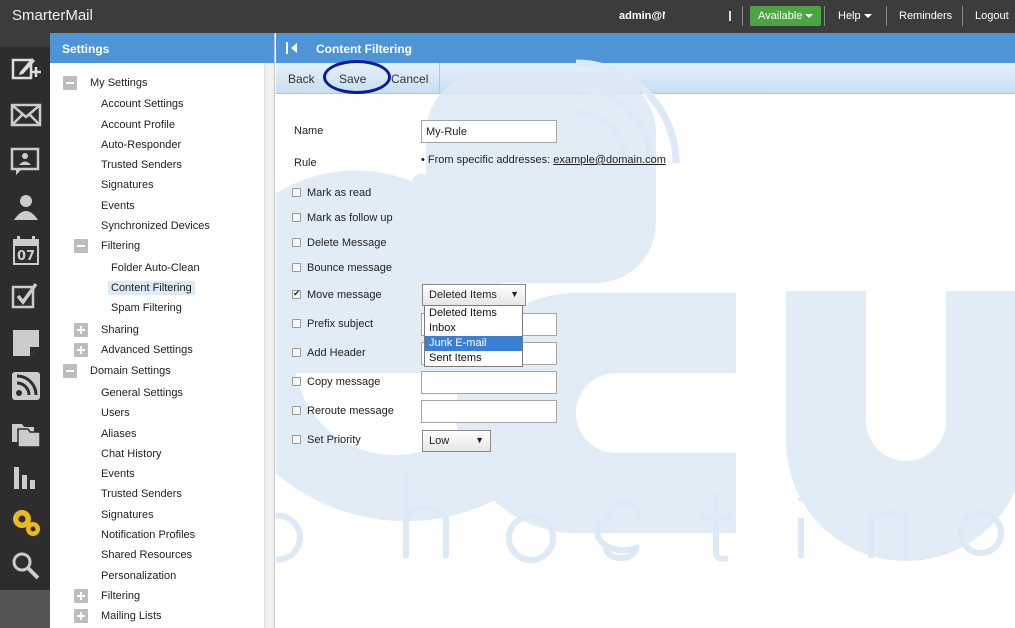 Image resolution: width=1015 pixels, height=628 pixels. Describe the element at coordinates (855, 16) in the screenshot. I see `help-menu: Help` at that location.